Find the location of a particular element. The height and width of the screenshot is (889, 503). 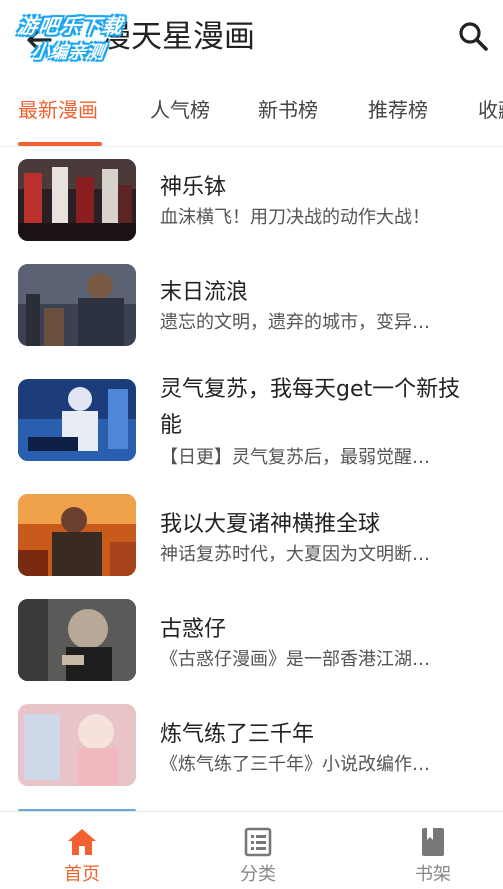

comic-title-continued: 能 is located at coordinates (171, 425).